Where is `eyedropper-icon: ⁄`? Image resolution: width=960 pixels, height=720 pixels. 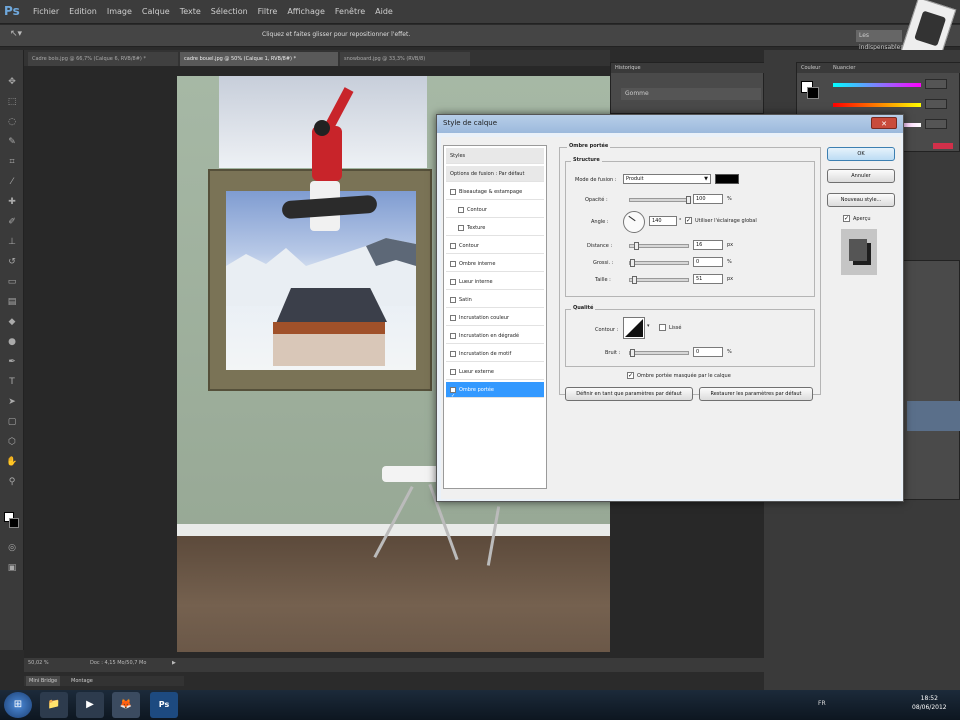
eyedropper-icon: ⁄ is located at coordinates (12, 182).